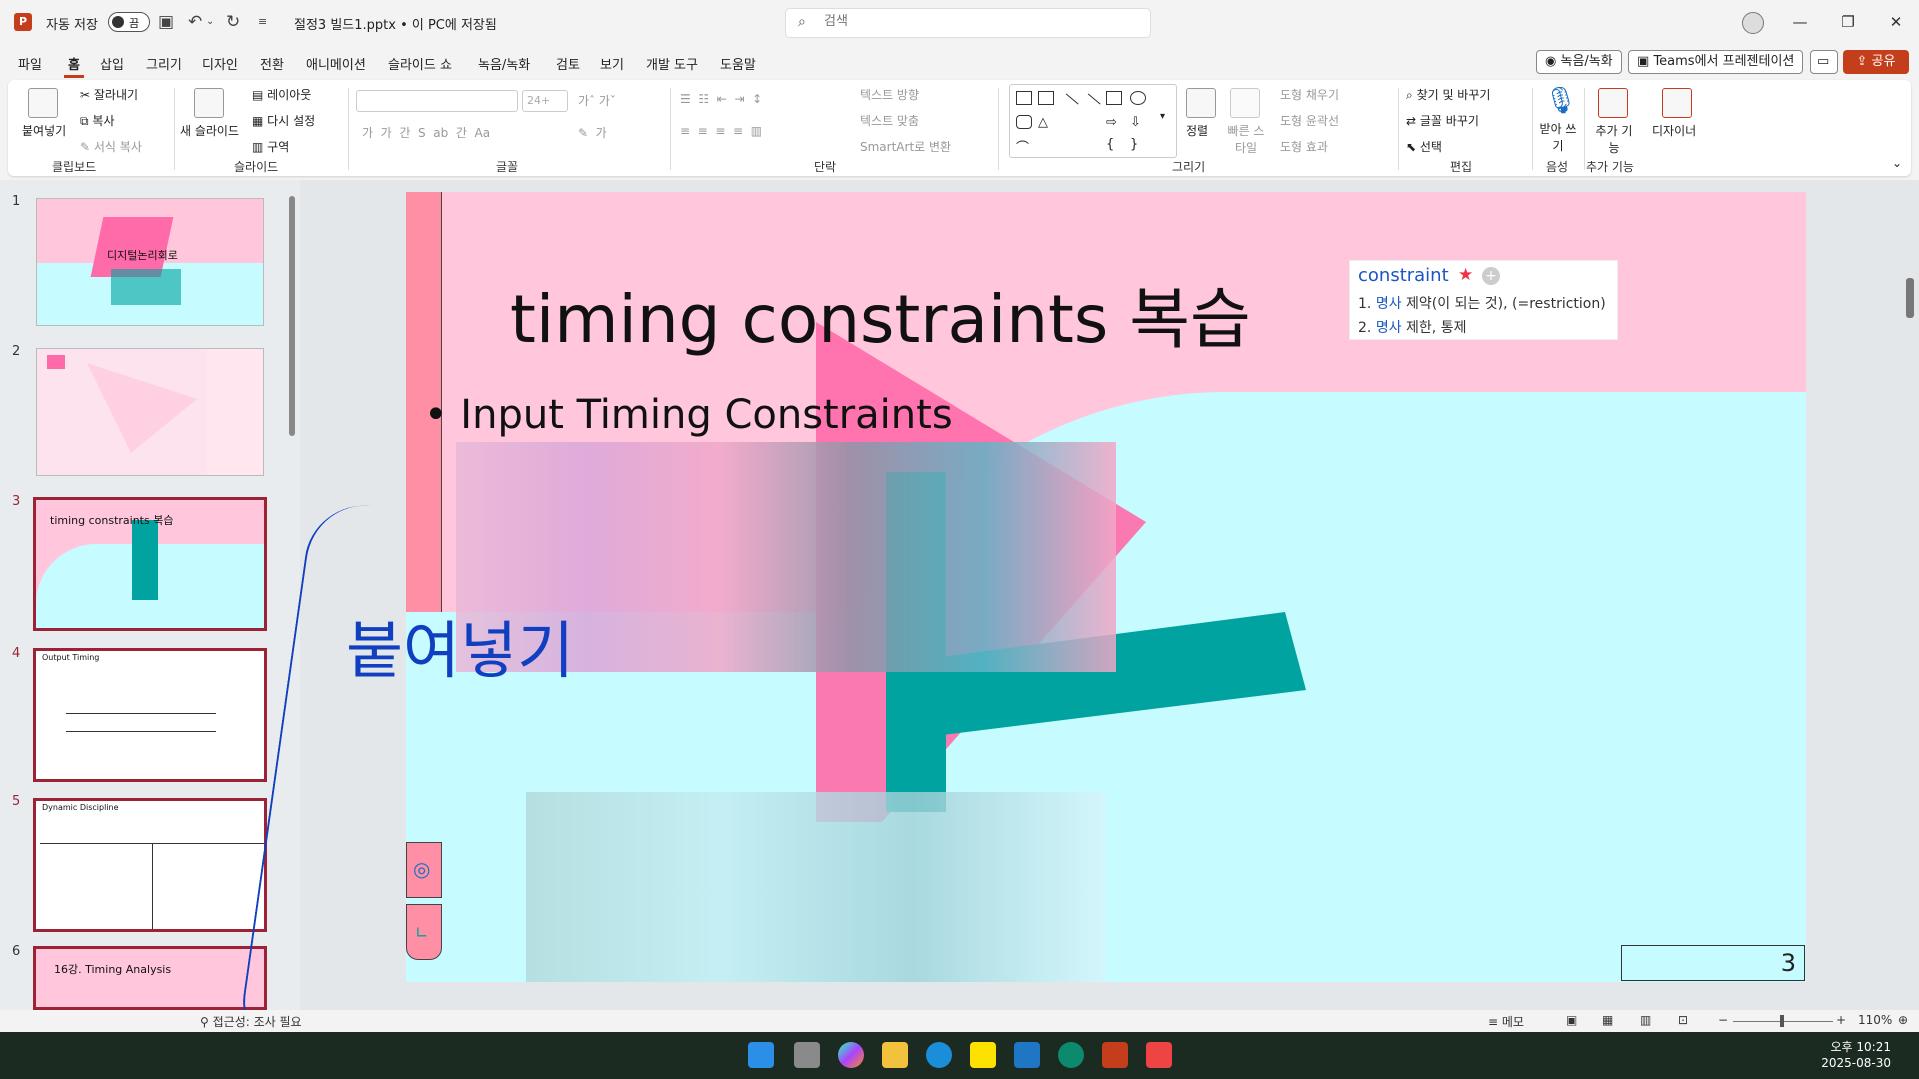 The width and height of the screenshot is (1919, 1079). I want to click on start-icon, so click(761, 1055).